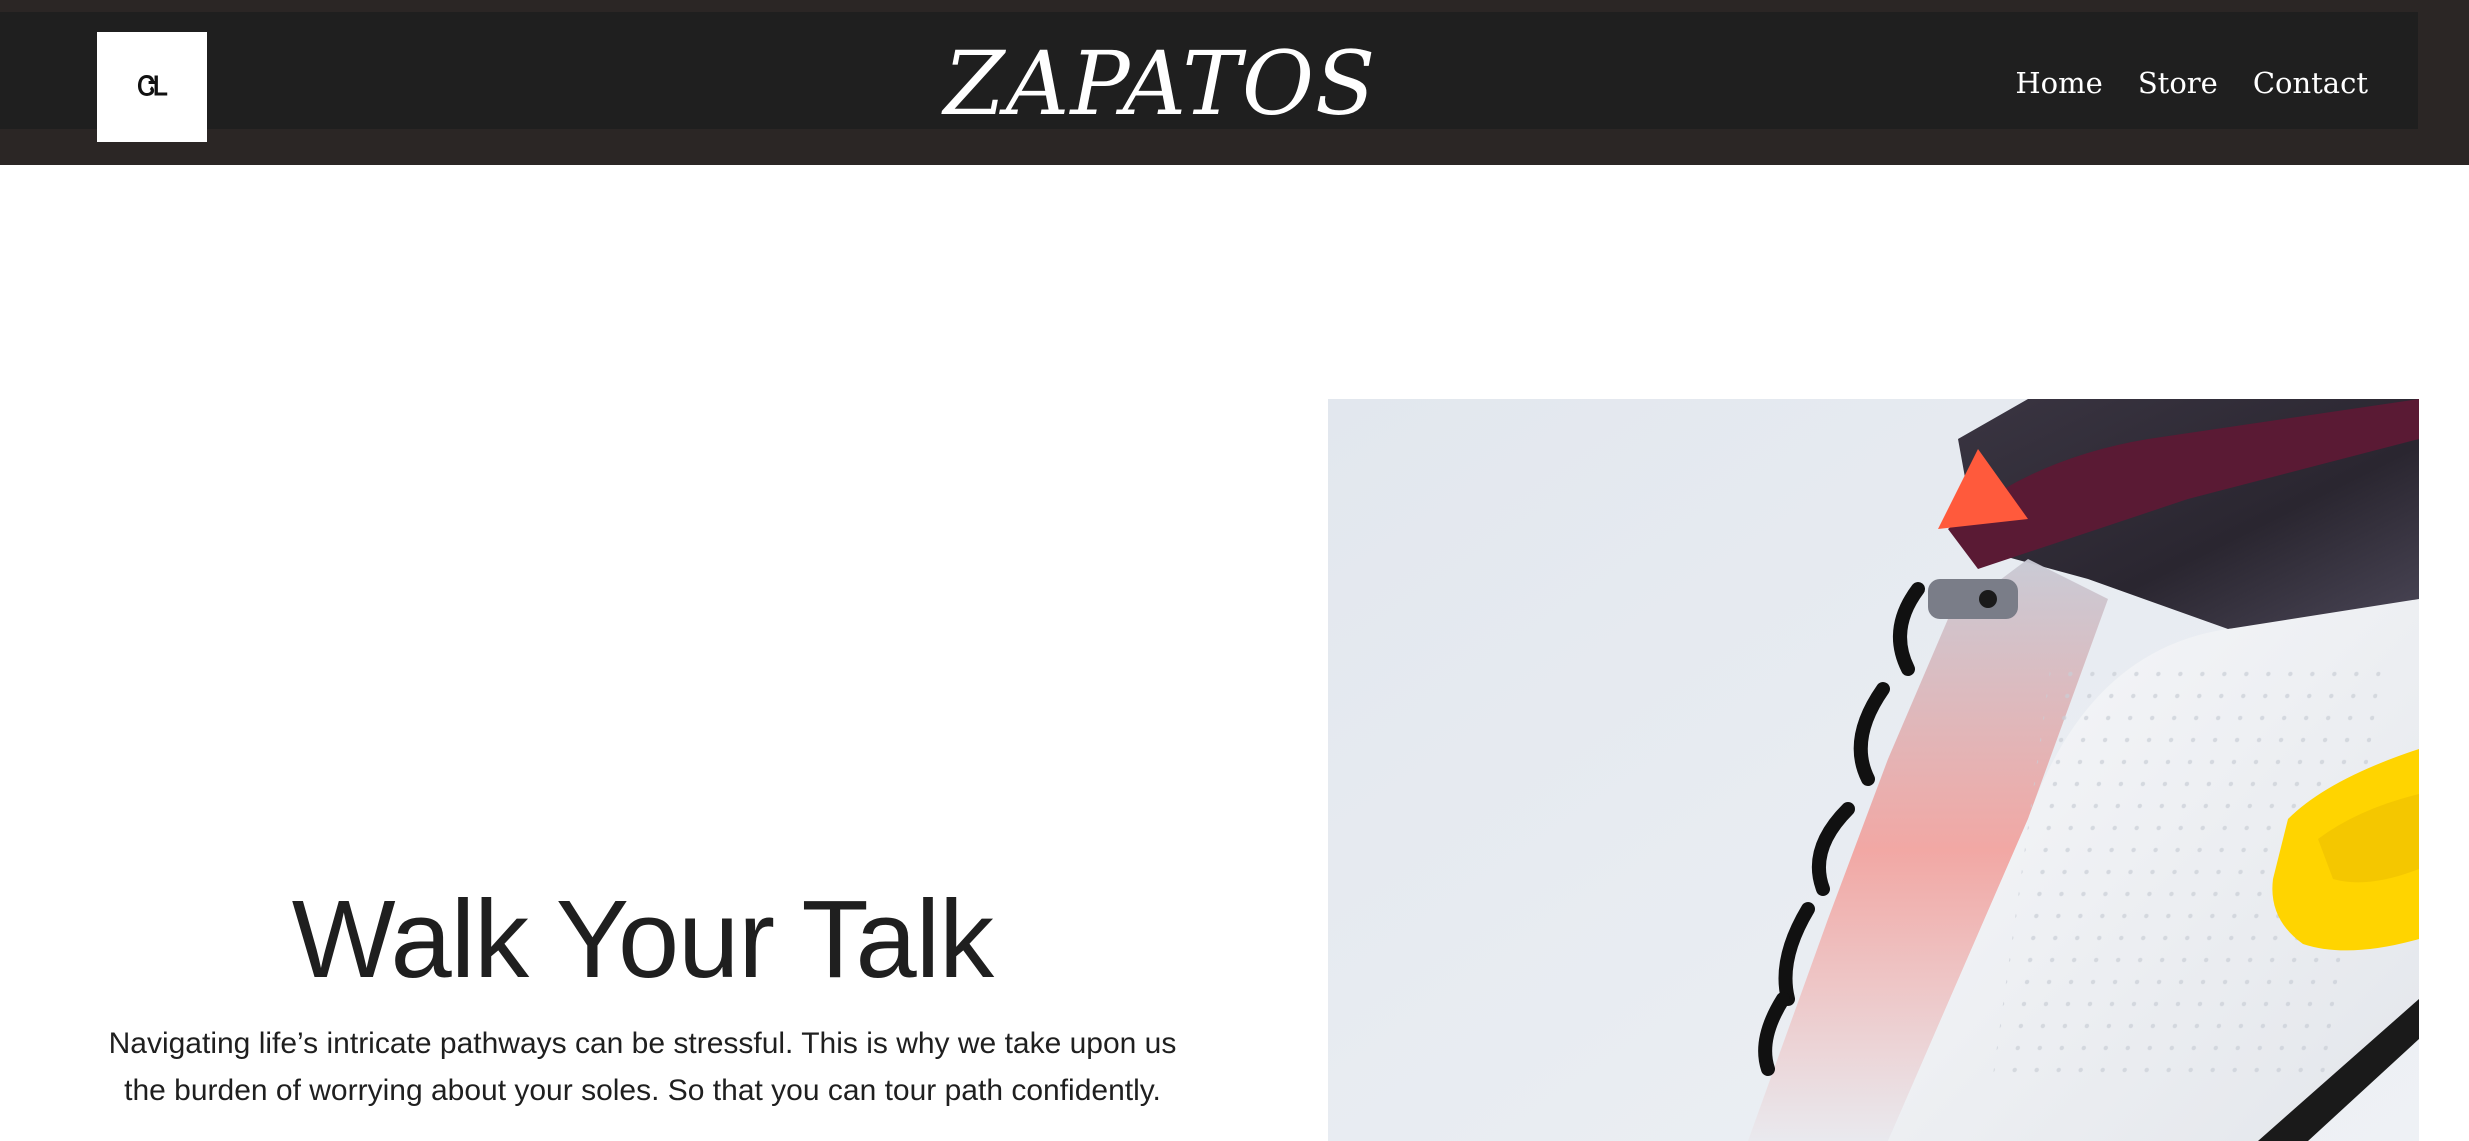 Image resolution: width=2469 pixels, height=1141 pixels. What do you see at coordinates (1973, 599) in the screenshot?
I see `sneaker-eyelet` at bounding box center [1973, 599].